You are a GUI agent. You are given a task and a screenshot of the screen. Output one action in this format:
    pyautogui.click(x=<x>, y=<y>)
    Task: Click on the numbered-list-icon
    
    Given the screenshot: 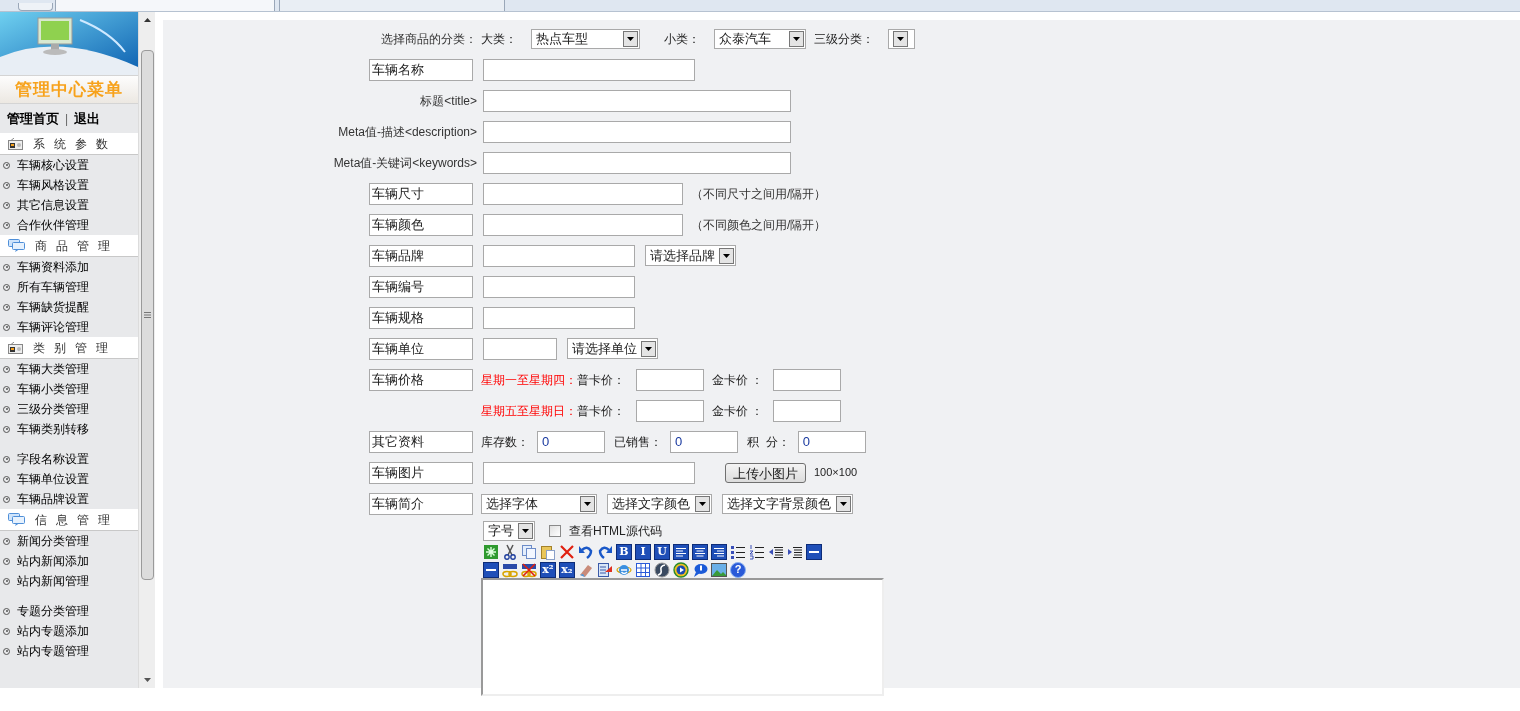 What is the action you would take?
    pyautogui.click(x=757, y=551)
    